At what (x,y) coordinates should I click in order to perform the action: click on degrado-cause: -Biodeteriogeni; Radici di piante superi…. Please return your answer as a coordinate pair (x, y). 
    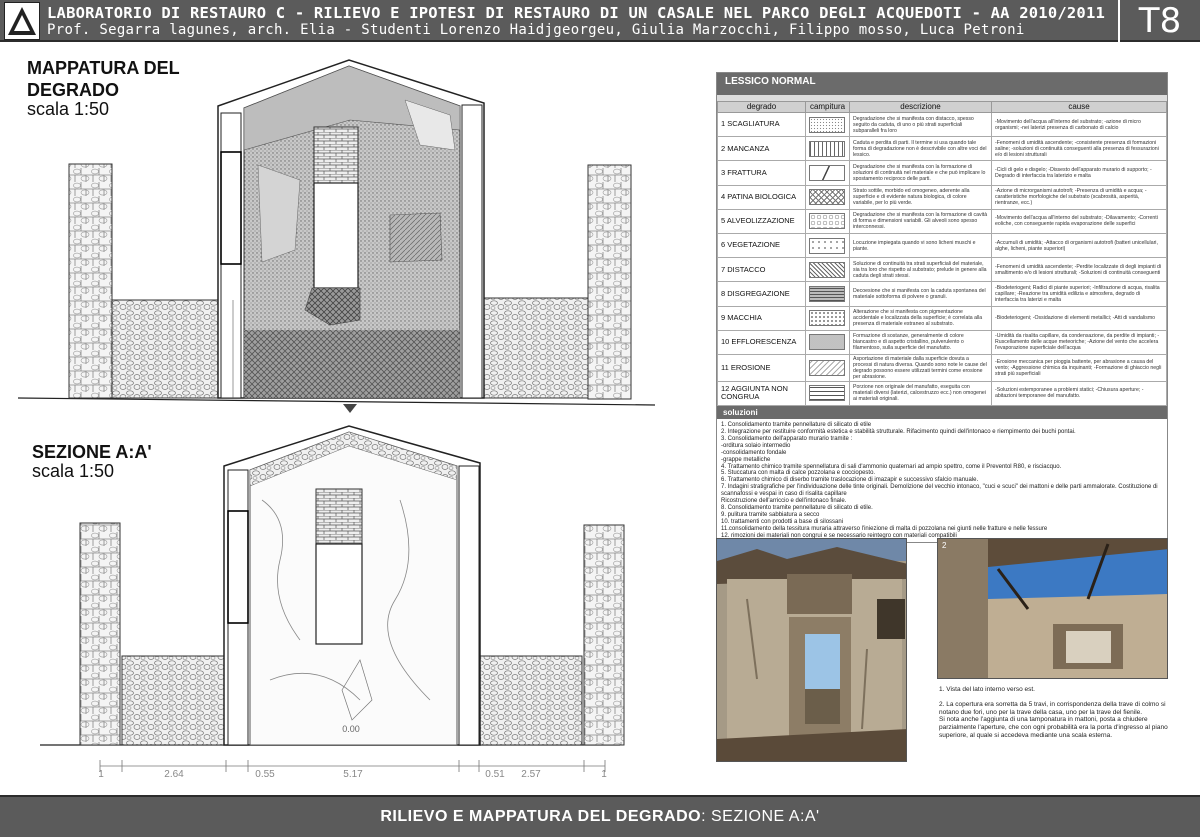
    Looking at the image, I should click on (1079, 294).